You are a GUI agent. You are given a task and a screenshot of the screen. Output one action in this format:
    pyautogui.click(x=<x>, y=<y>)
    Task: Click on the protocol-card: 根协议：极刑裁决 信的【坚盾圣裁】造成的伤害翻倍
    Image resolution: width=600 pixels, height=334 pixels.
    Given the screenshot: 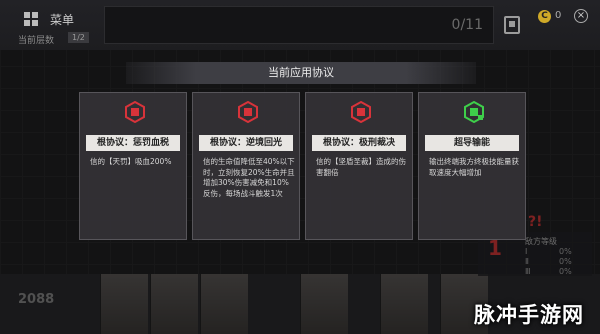 What is the action you would take?
    pyautogui.click(x=359, y=166)
    